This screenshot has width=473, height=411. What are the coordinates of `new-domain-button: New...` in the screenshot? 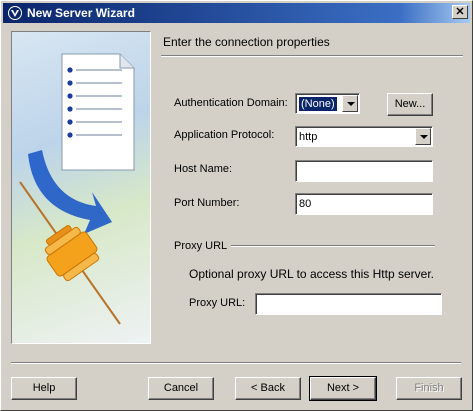 It's located at (410, 104).